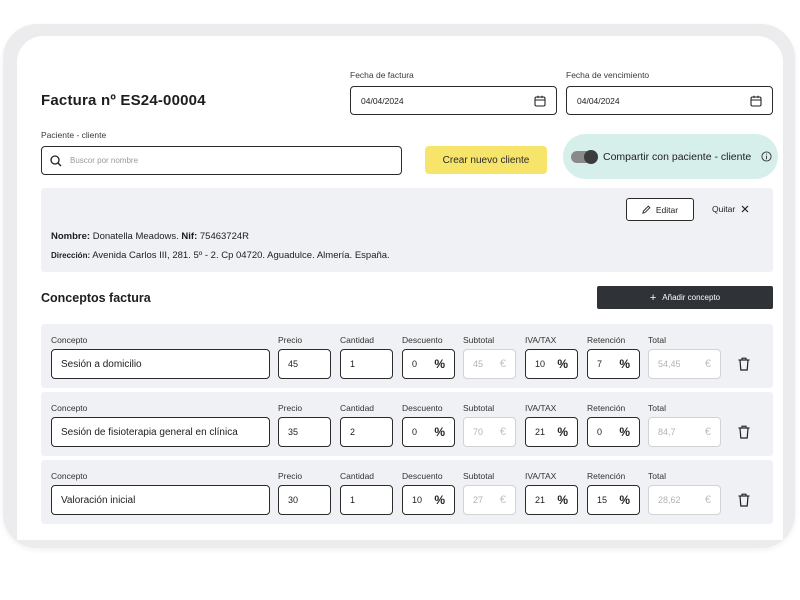  I want to click on due-date-value: 04/04/2024, so click(598, 100).